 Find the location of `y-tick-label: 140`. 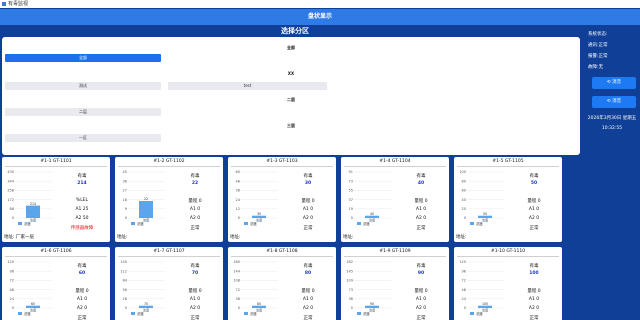

y-tick-label: 140 is located at coordinates (123, 262).